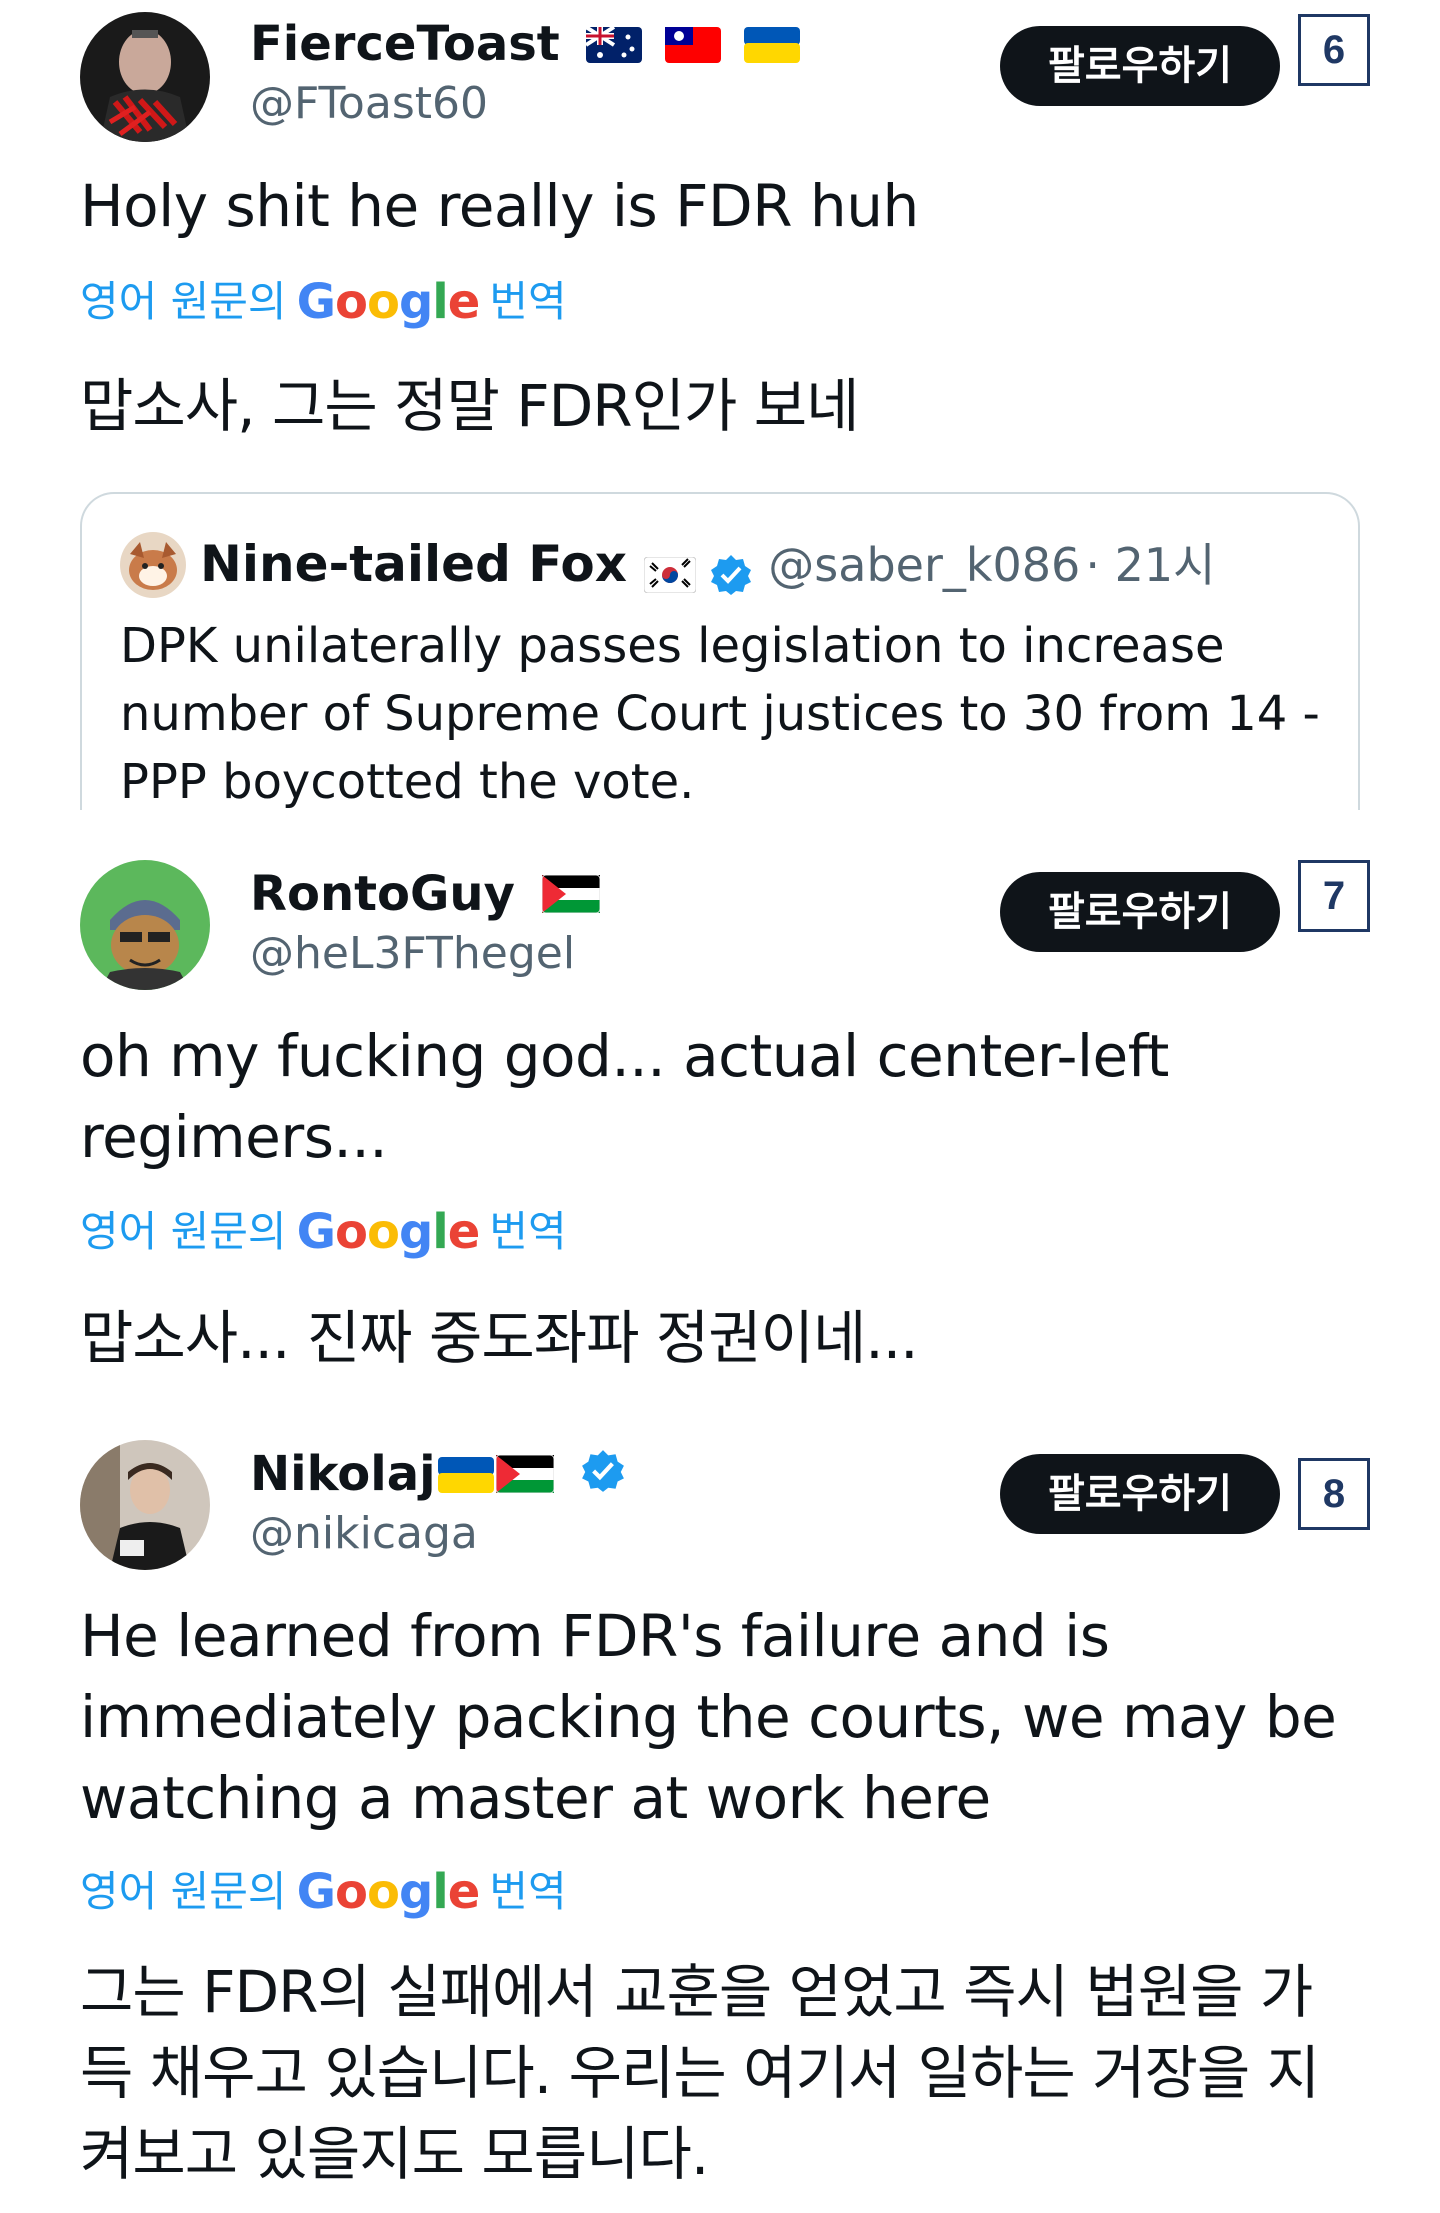  What do you see at coordinates (364, 1534) in the screenshot?
I see `user-handle: @nikicaga` at bounding box center [364, 1534].